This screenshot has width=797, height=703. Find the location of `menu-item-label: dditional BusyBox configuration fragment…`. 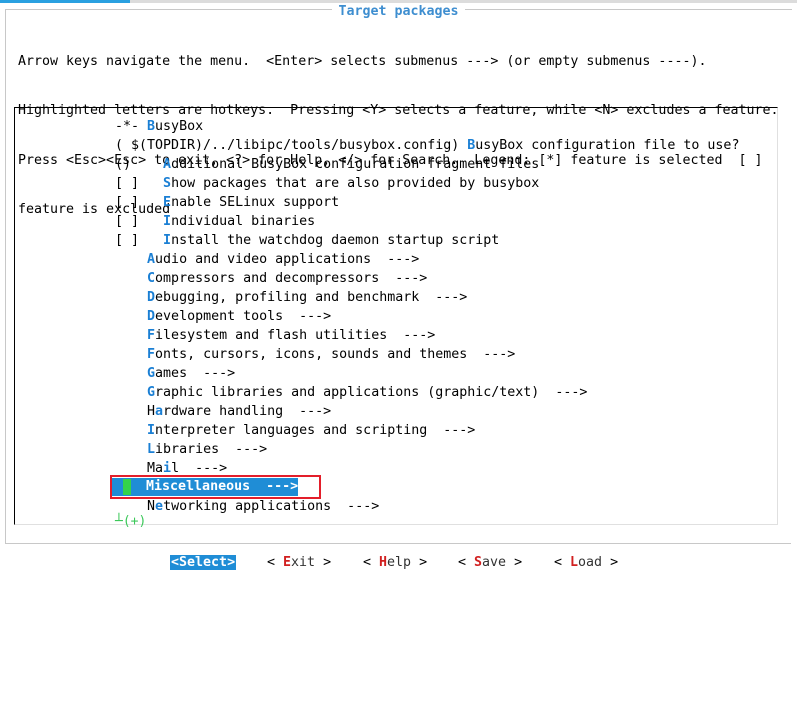

menu-item-label: dditional BusyBox configuration fragment… is located at coordinates (355, 164).